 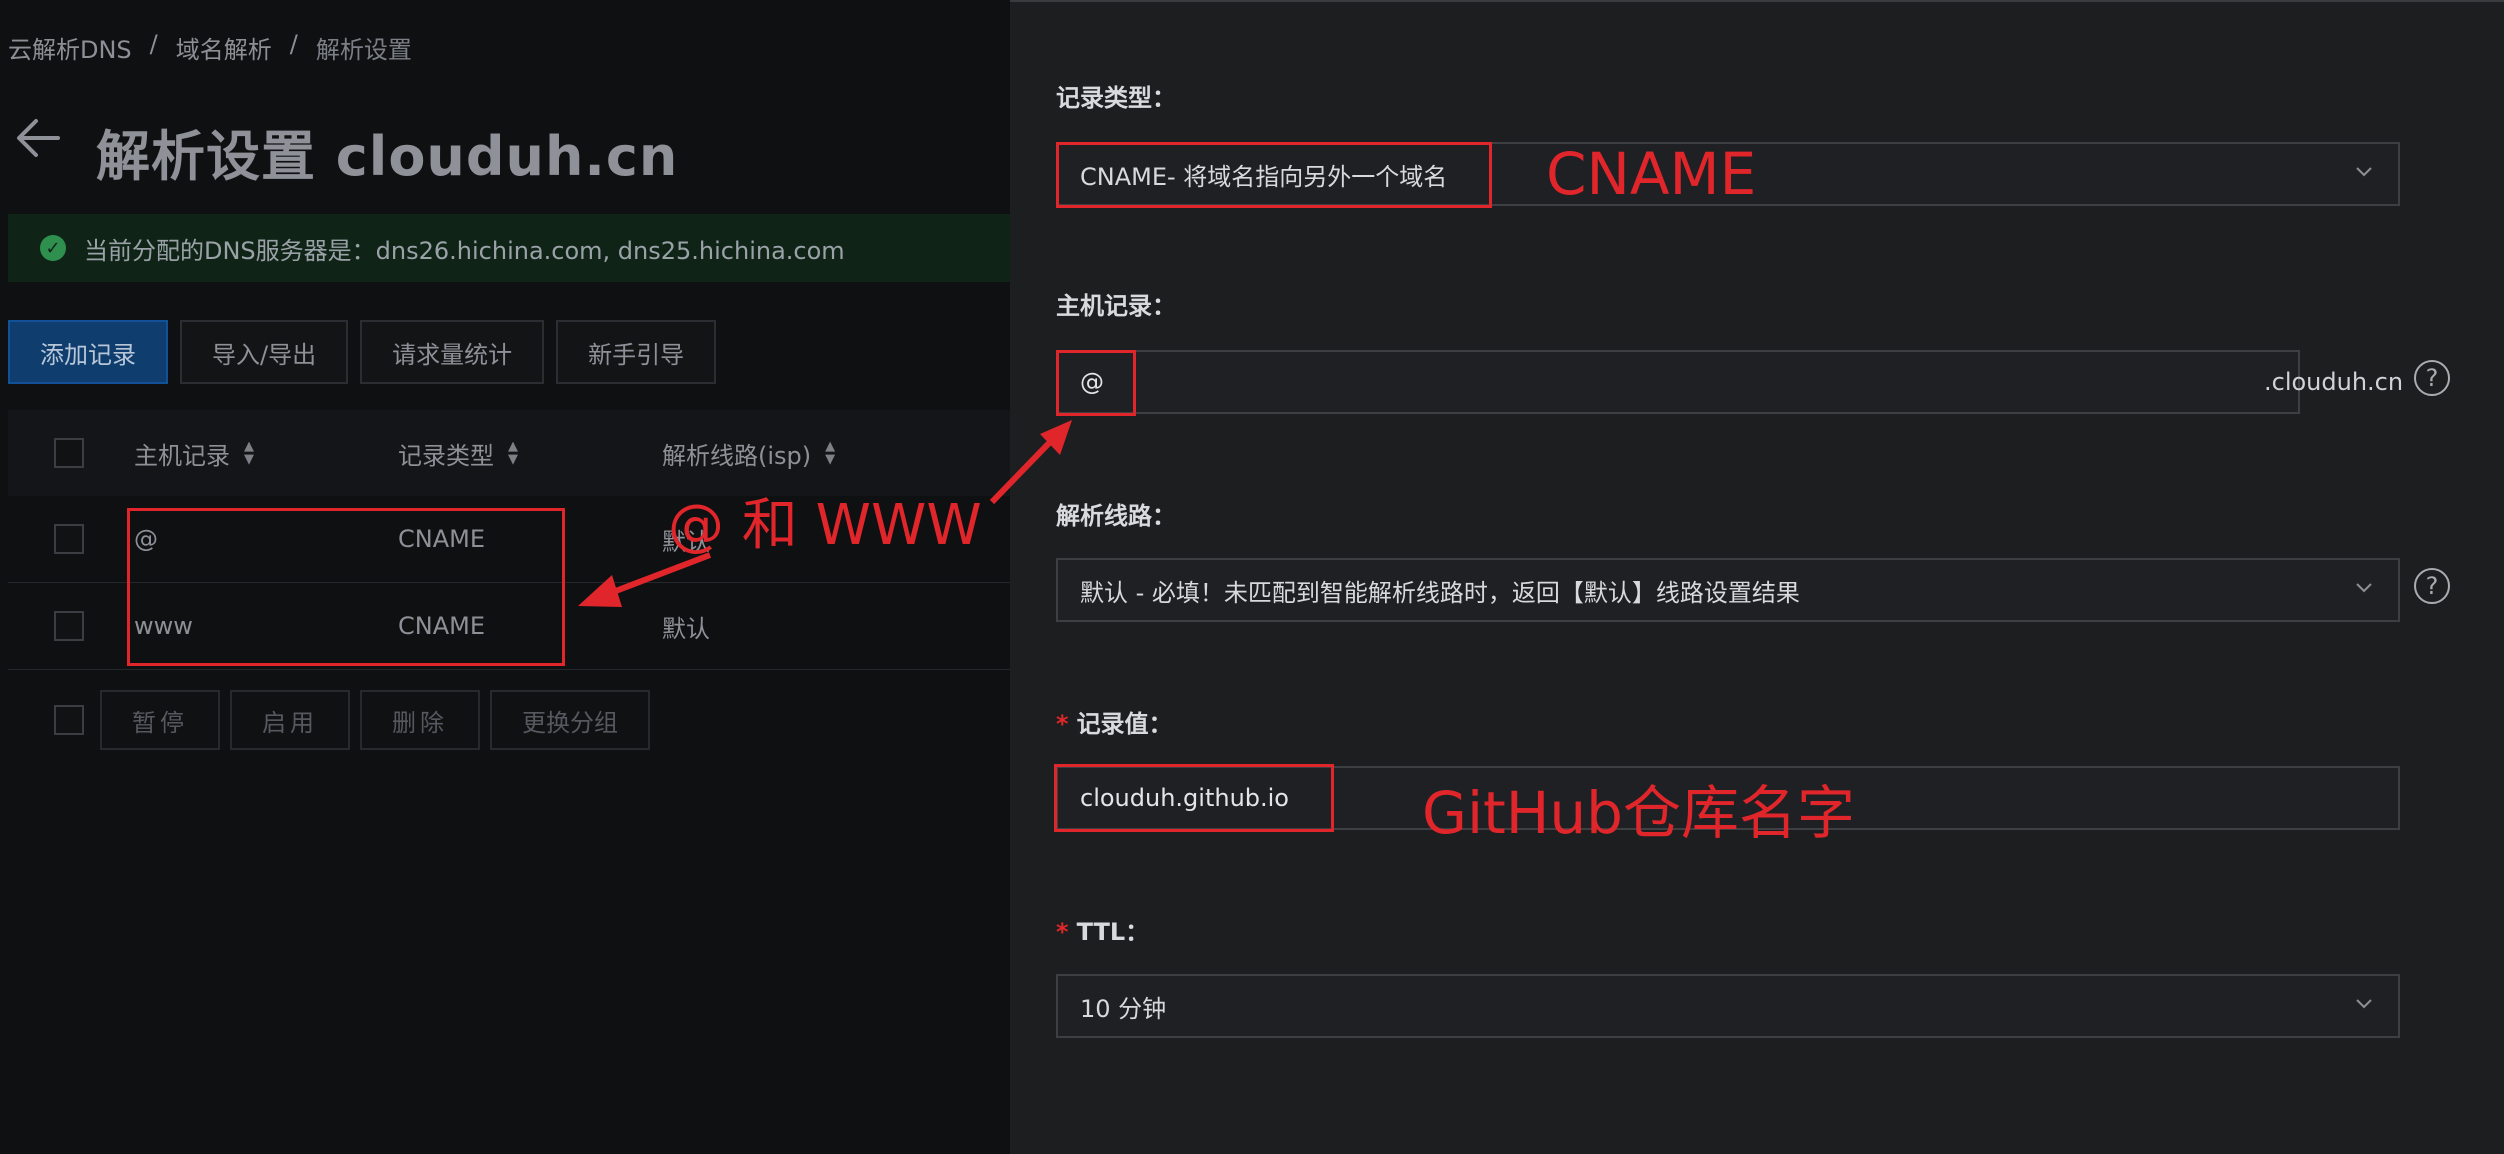 What do you see at coordinates (446, 455) in the screenshot?
I see `column-header-label: 记录类型` at bounding box center [446, 455].